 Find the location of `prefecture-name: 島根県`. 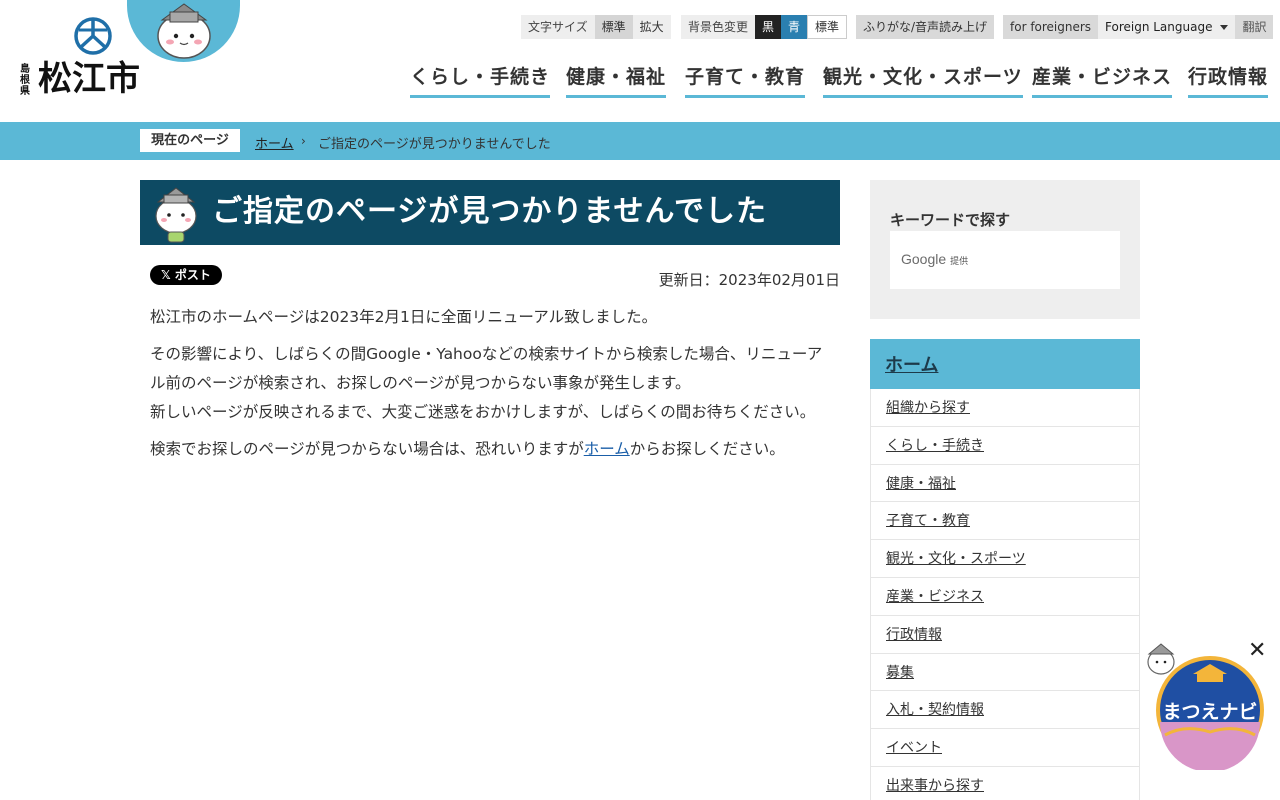

prefecture-name: 島根県 is located at coordinates (25, 80).